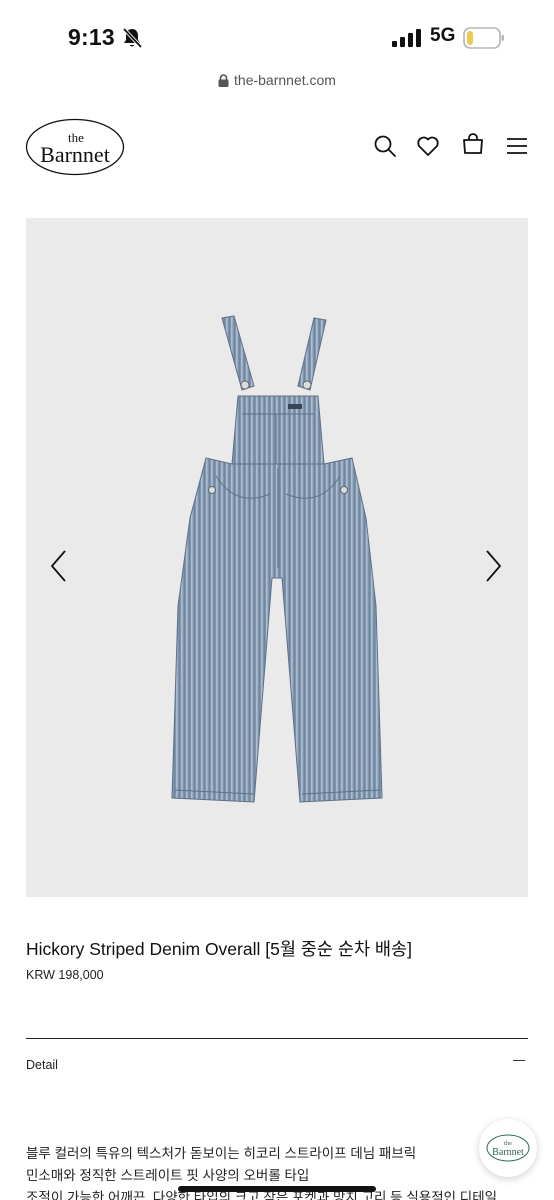 The image size is (554, 1200). I want to click on heart-icon, so click(428, 146).